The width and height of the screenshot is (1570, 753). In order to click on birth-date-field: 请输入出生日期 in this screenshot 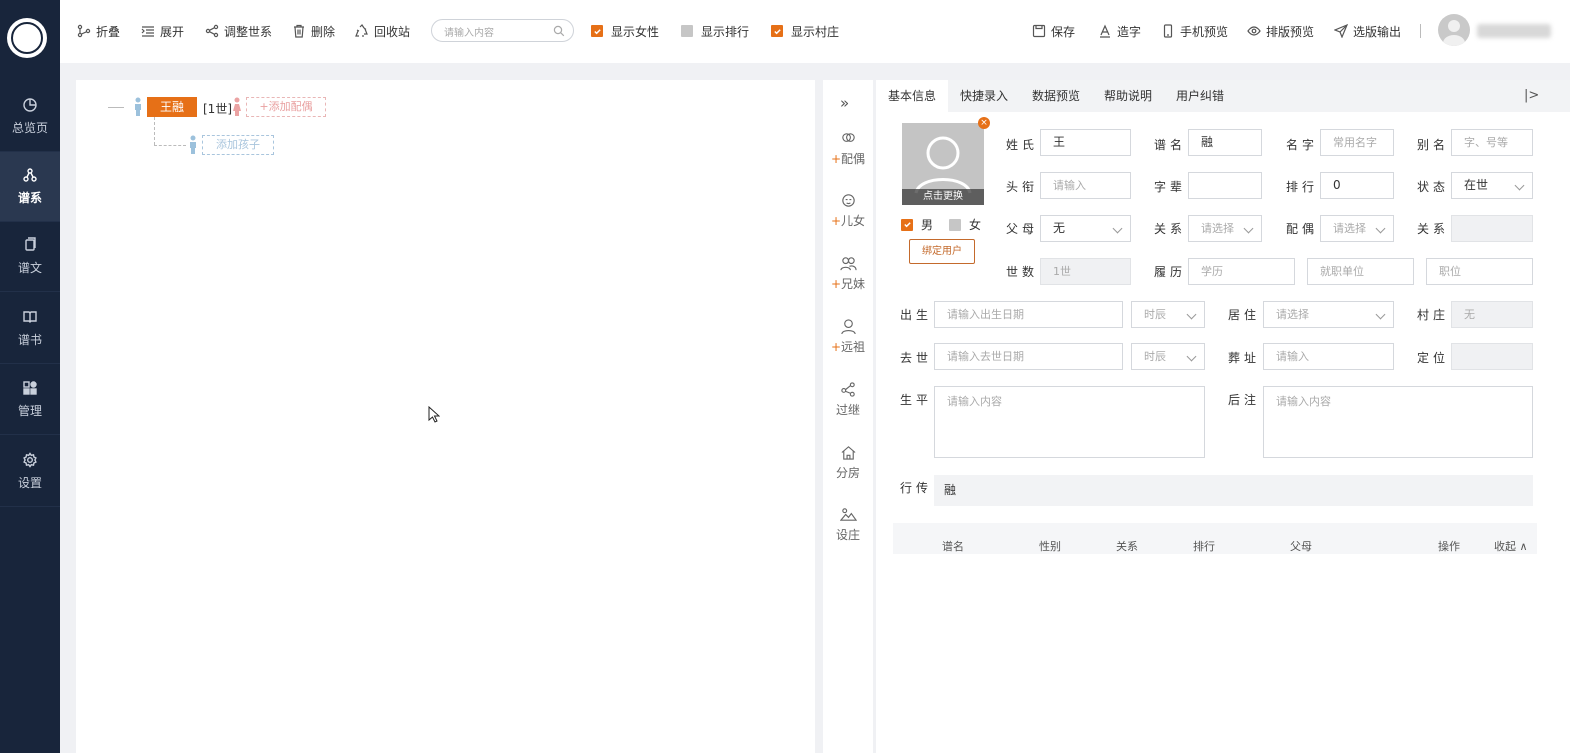, I will do `click(1028, 314)`.